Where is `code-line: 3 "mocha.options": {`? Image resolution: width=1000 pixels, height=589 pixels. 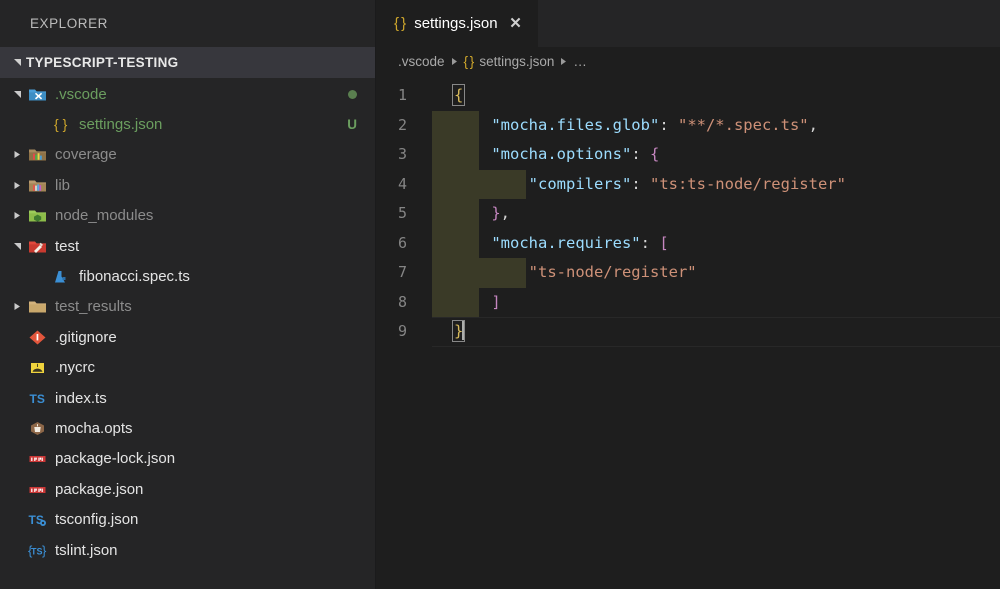
code-line: 3 "mocha.options": { is located at coordinates (688, 155).